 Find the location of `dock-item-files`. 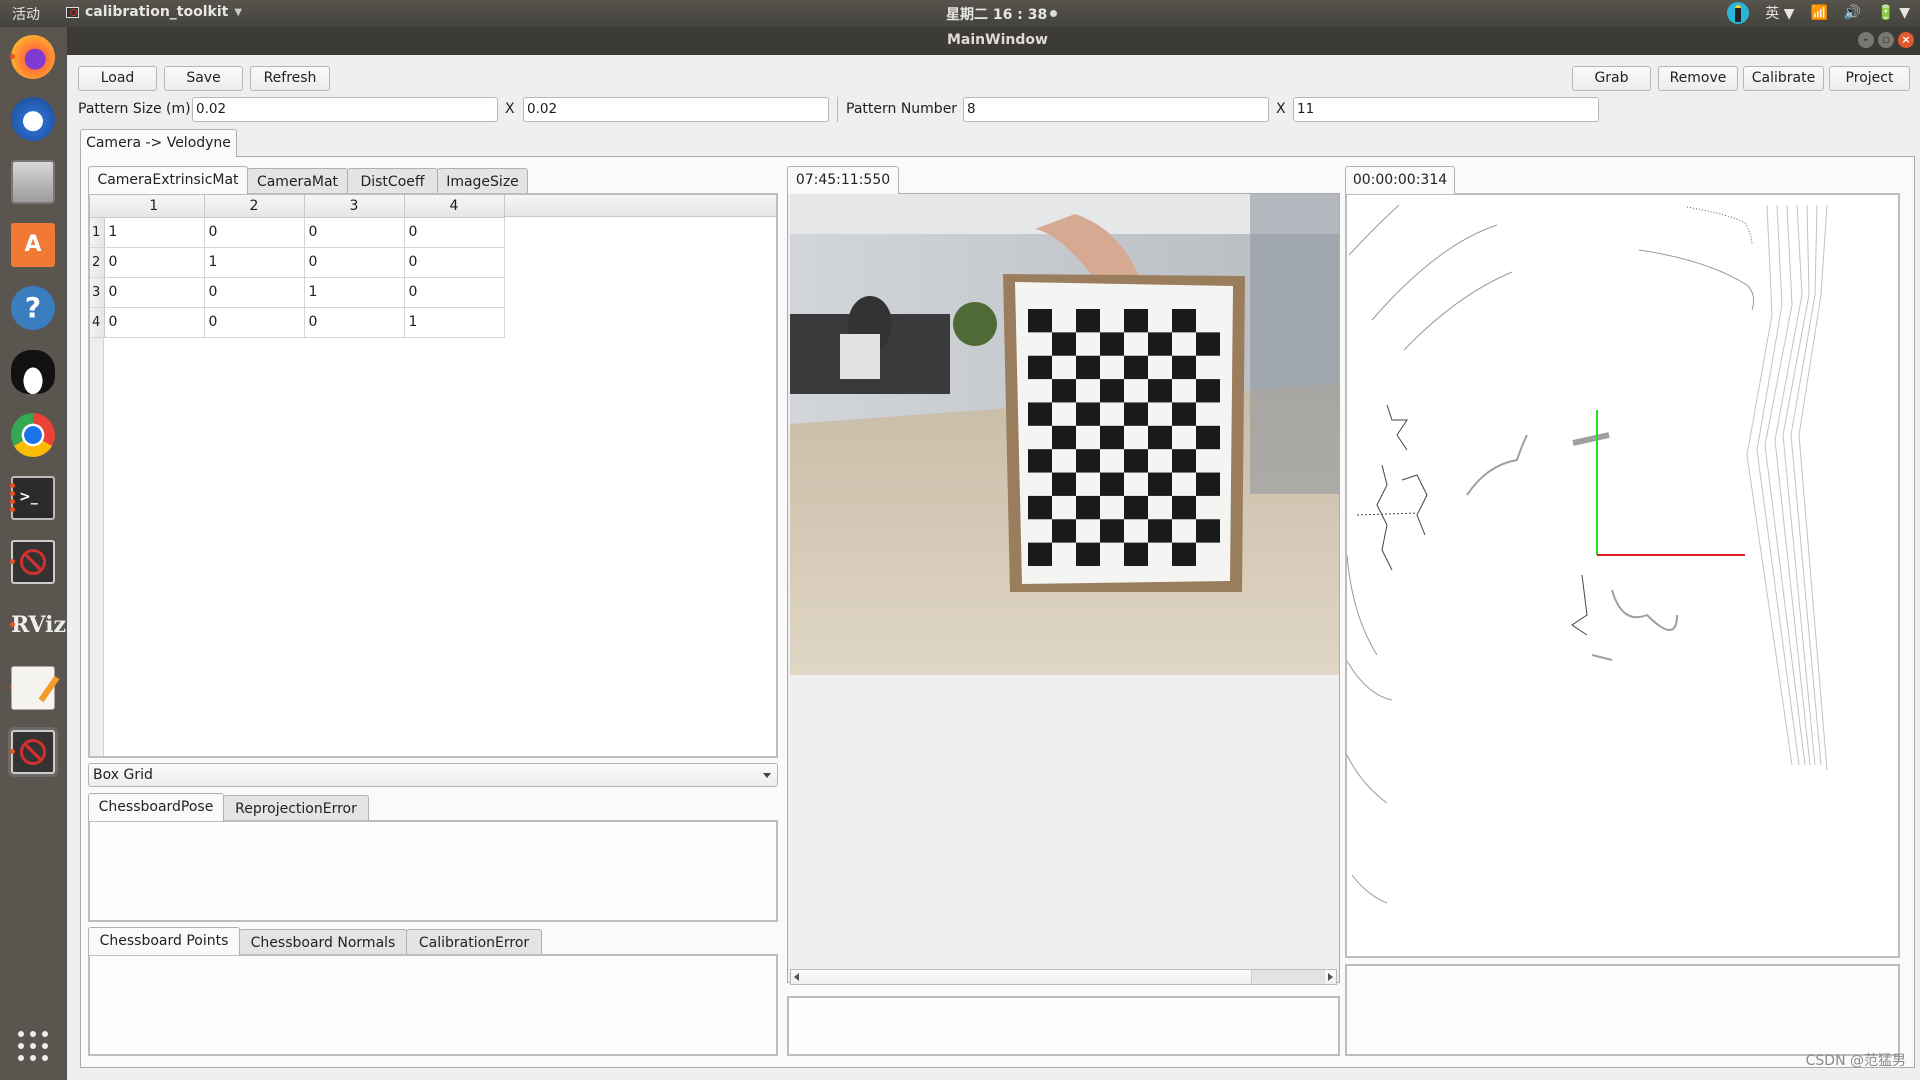

dock-item-files is located at coordinates (33, 182).